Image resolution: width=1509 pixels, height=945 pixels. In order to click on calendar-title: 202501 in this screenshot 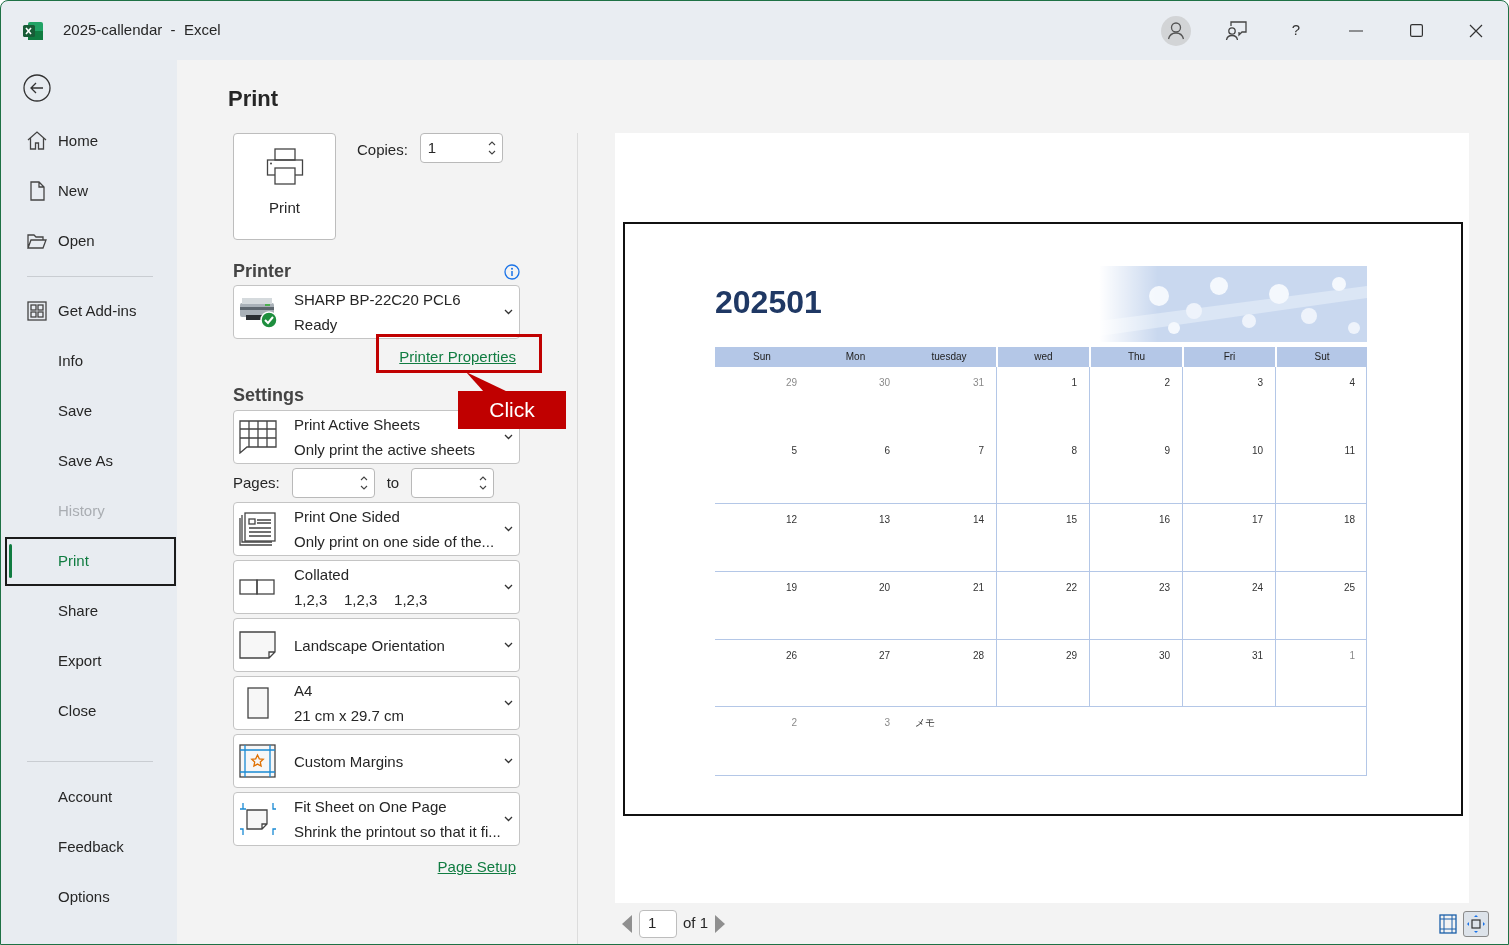, I will do `click(768, 302)`.